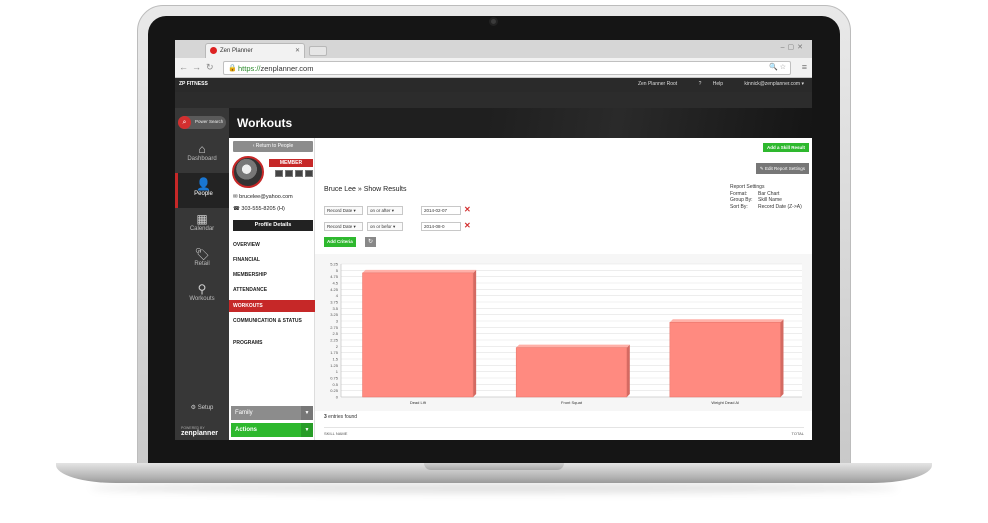  I want to click on criteria-operator-select: on or after ▾, so click(385, 210).